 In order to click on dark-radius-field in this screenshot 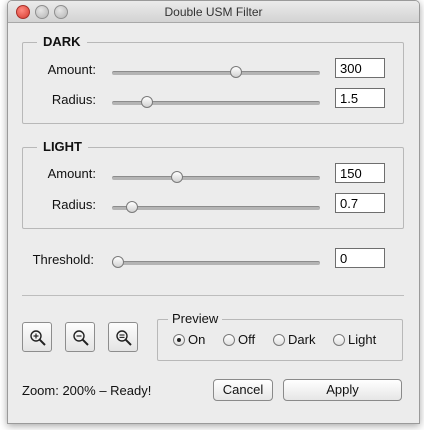, I will do `click(360, 98)`.